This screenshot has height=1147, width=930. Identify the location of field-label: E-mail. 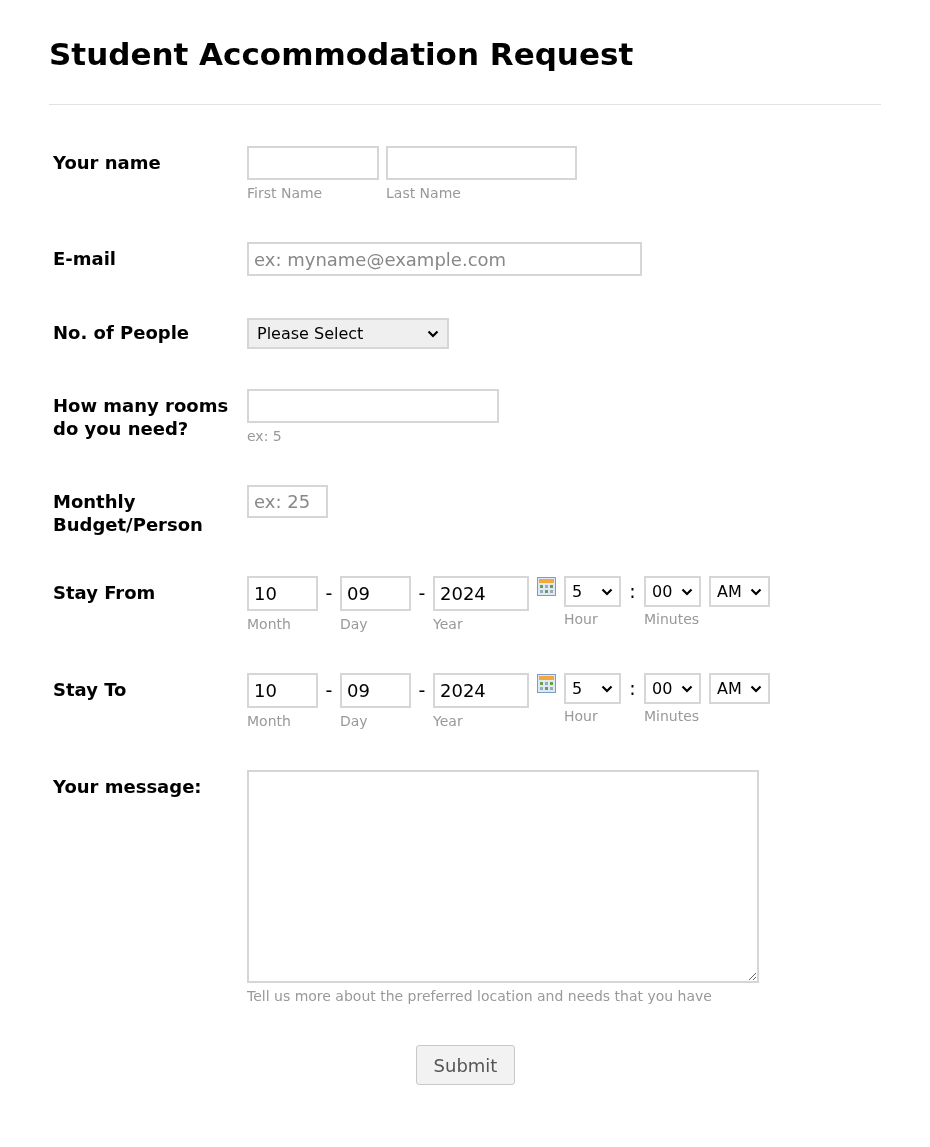
(84, 258).